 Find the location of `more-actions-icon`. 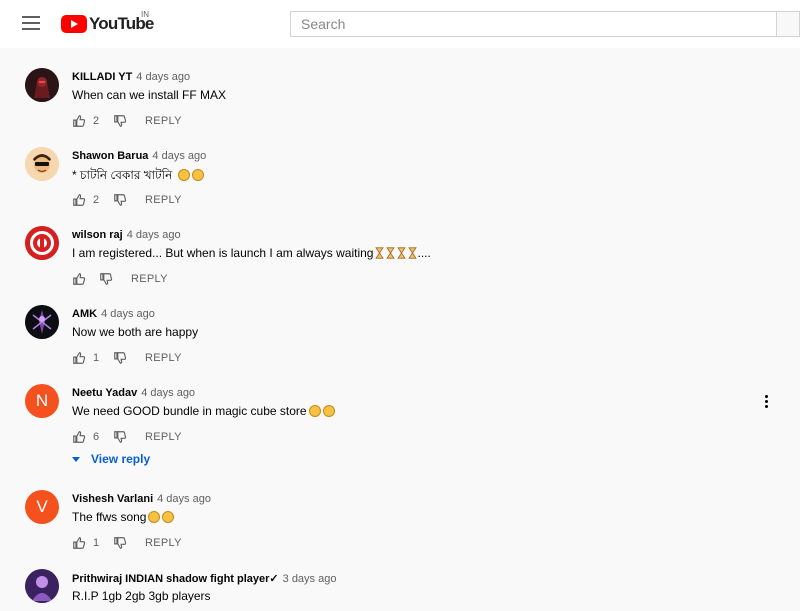

more-actions-icon is located at coordinates (767, 402).